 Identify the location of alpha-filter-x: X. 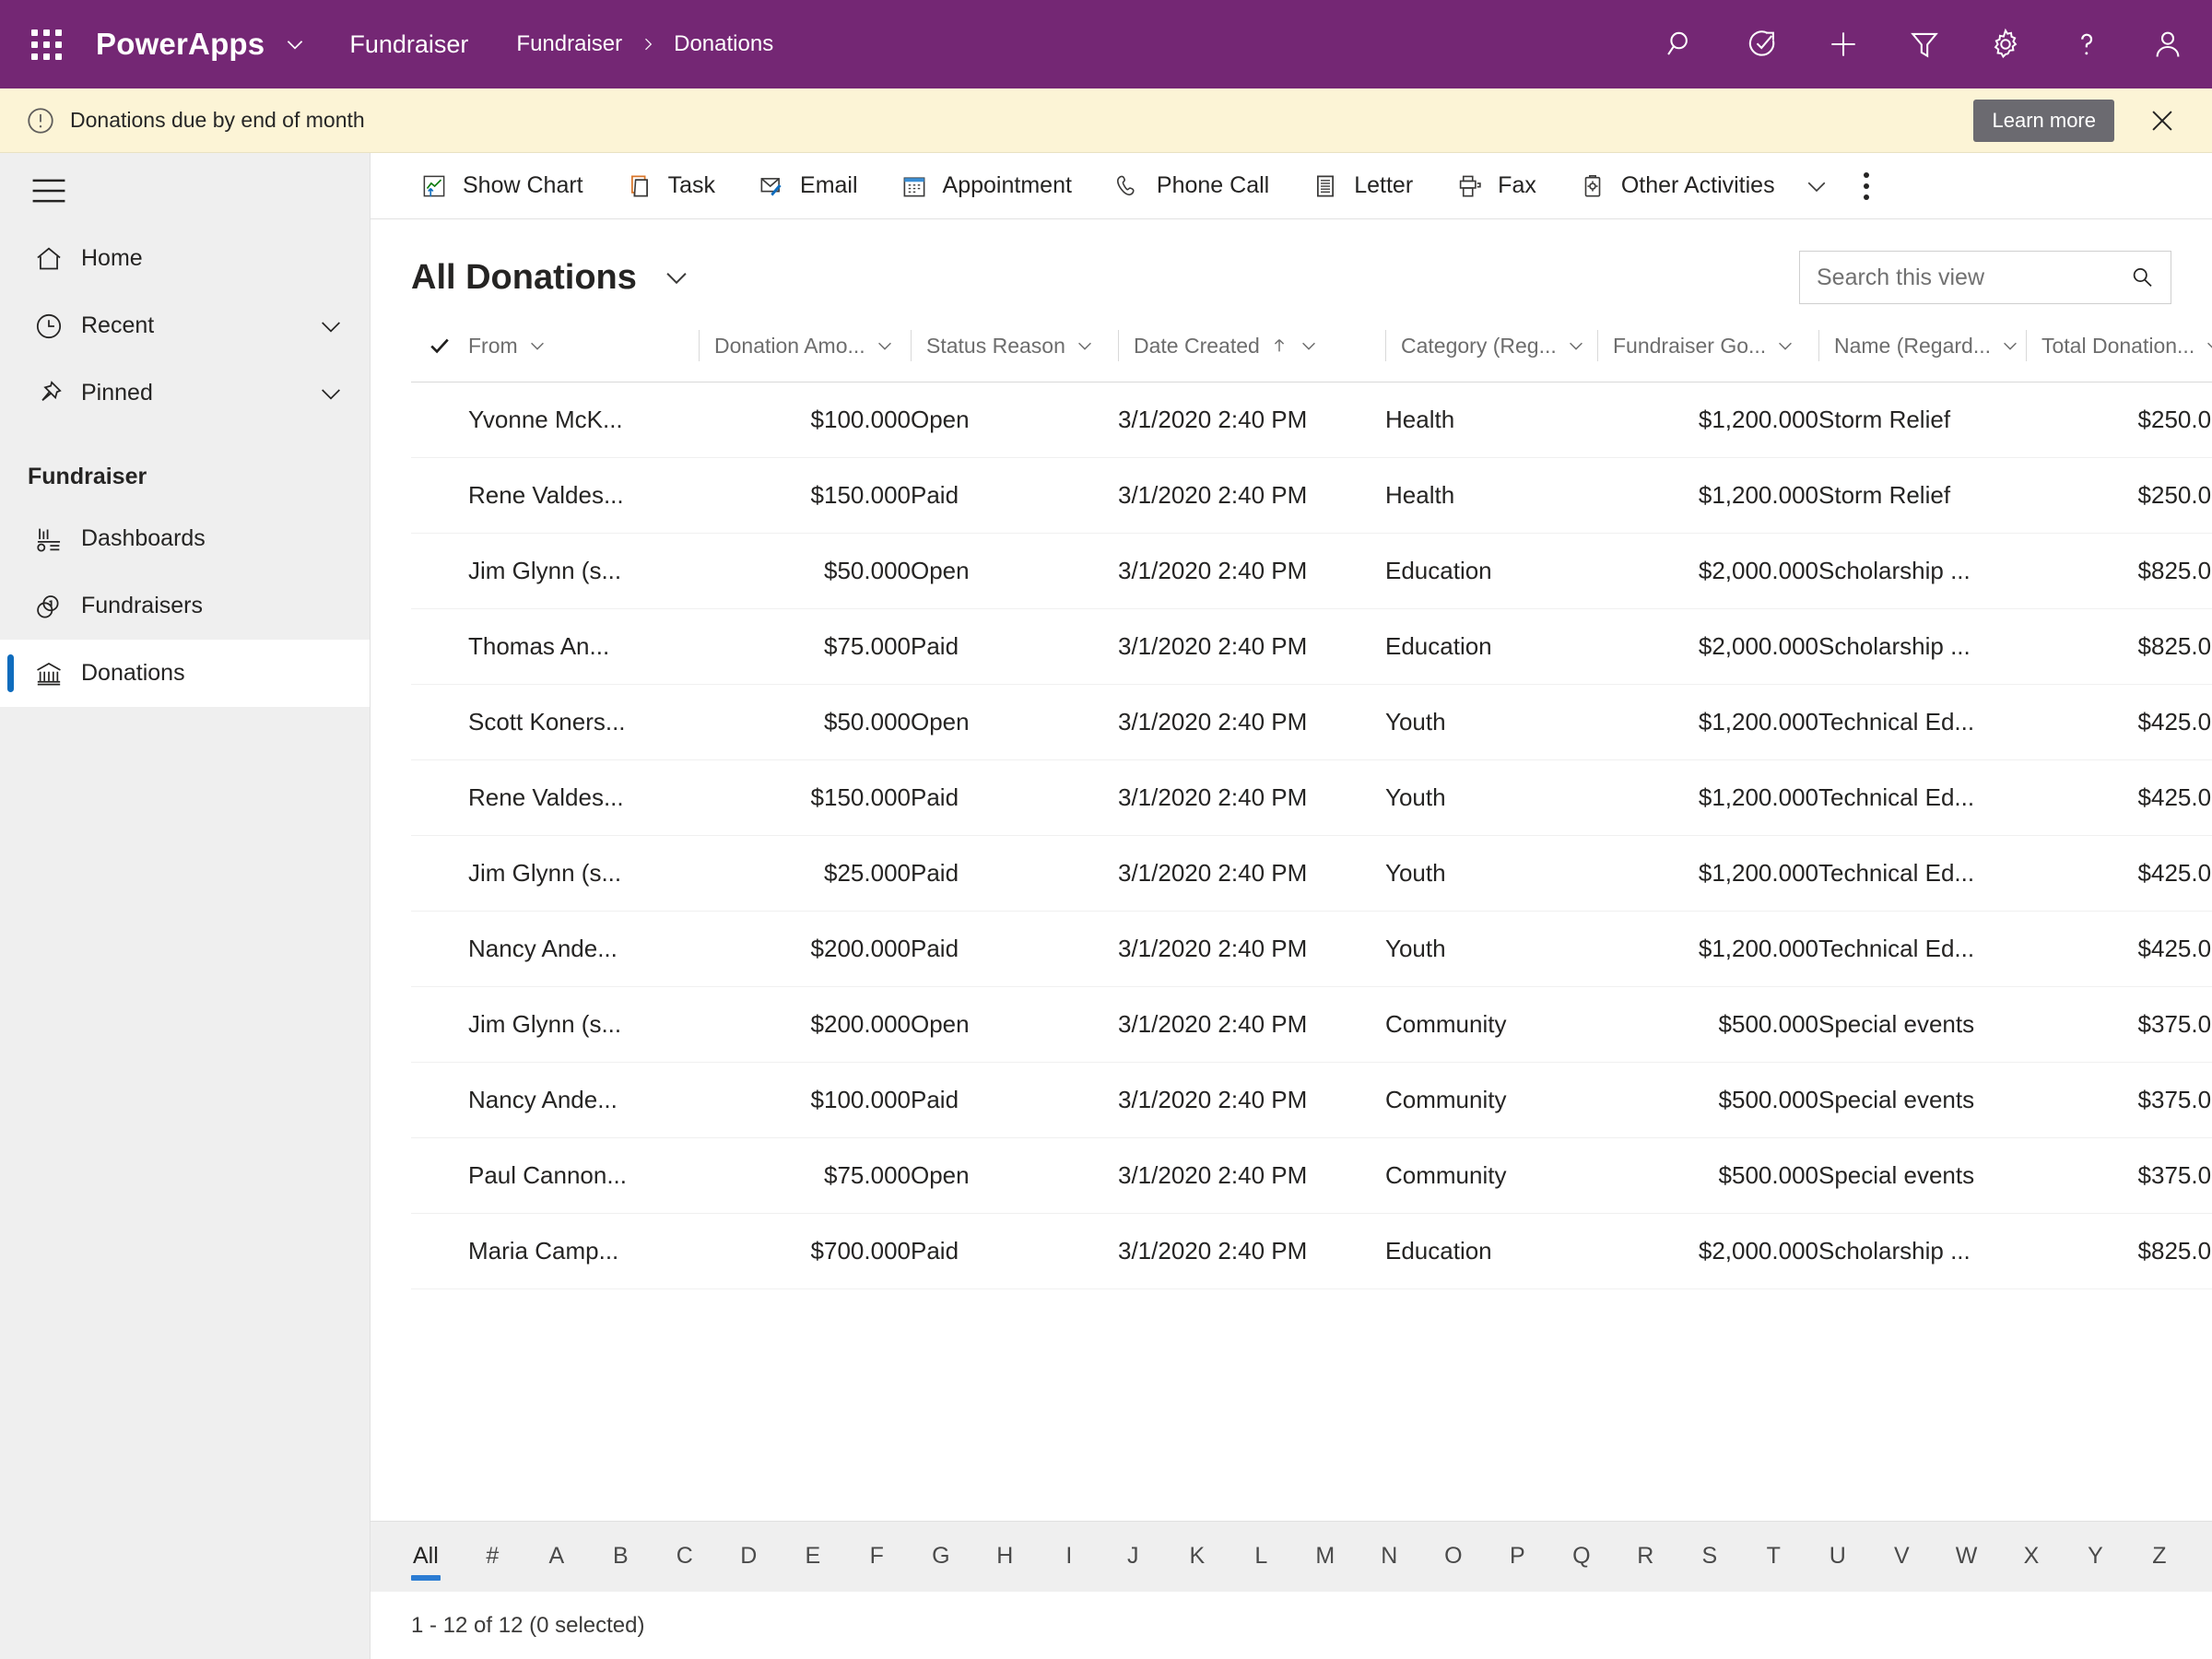
(2031, 1556).